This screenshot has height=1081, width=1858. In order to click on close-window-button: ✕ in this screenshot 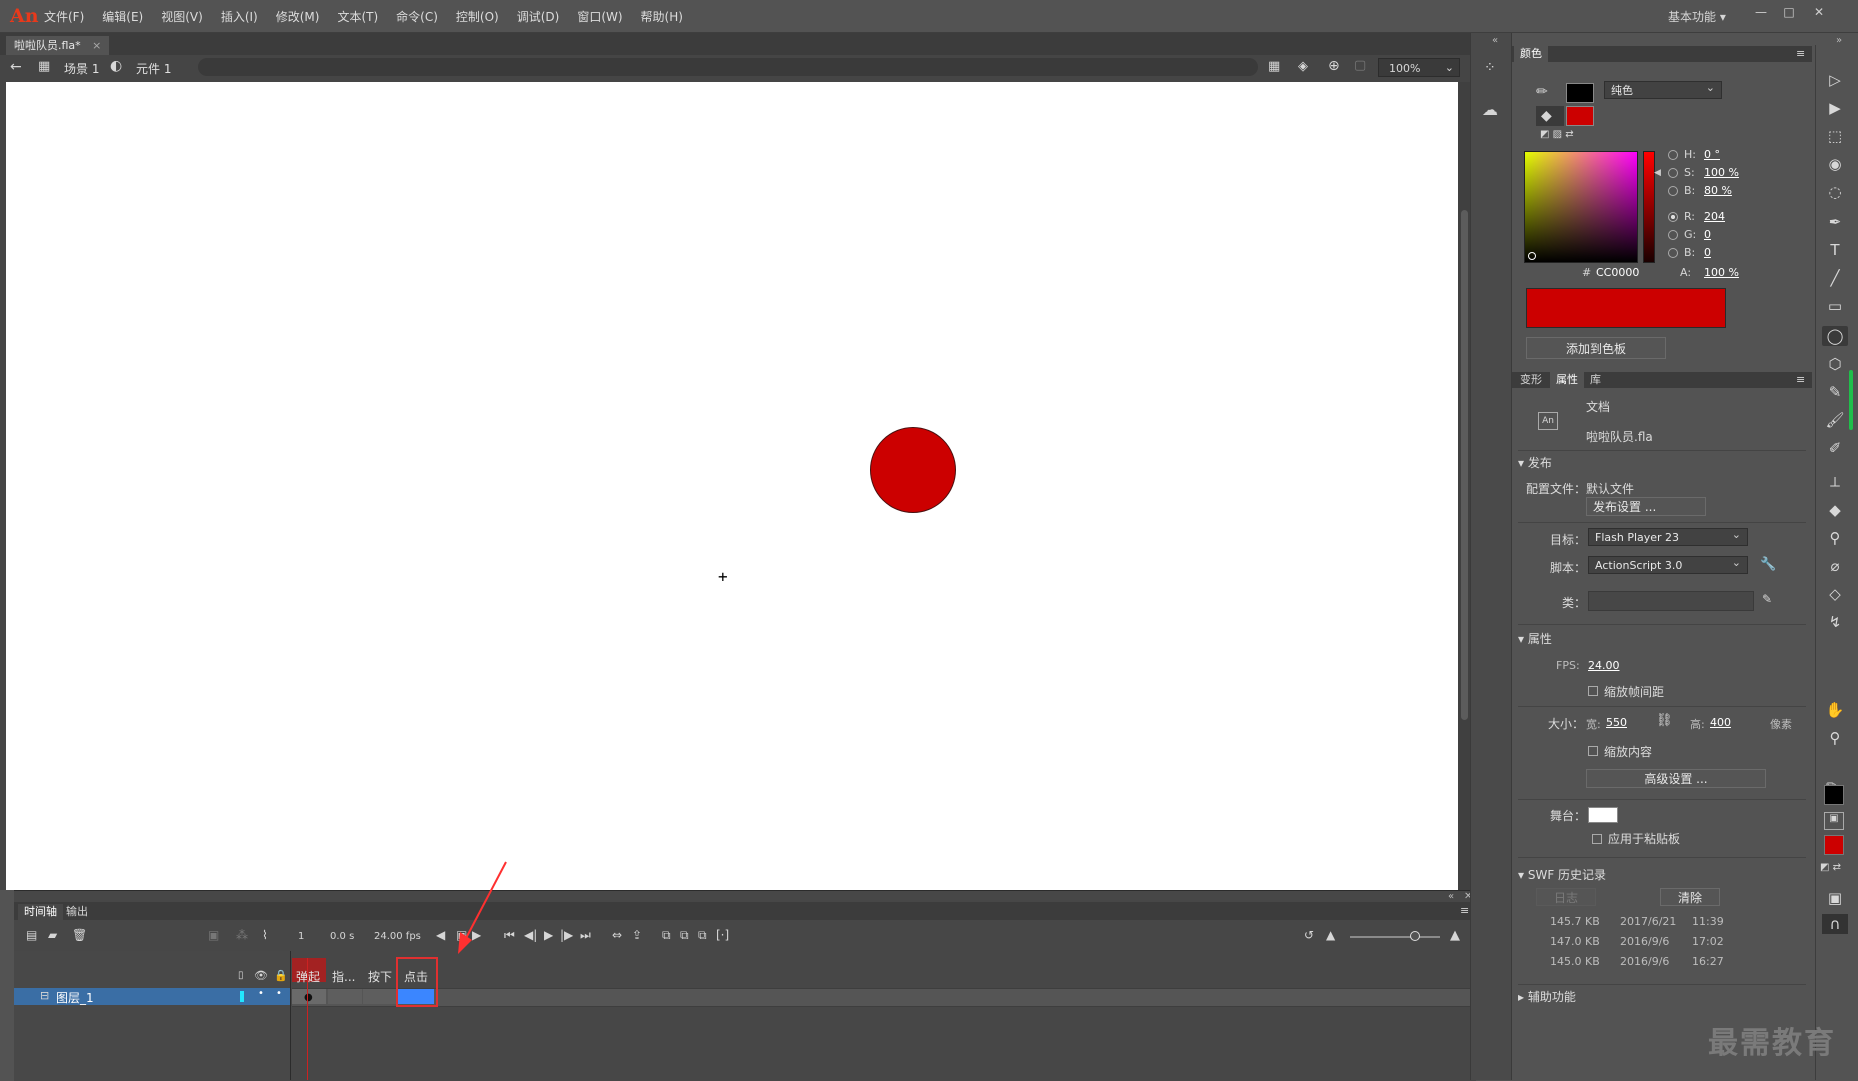, I will do `click(1819, 14)`.